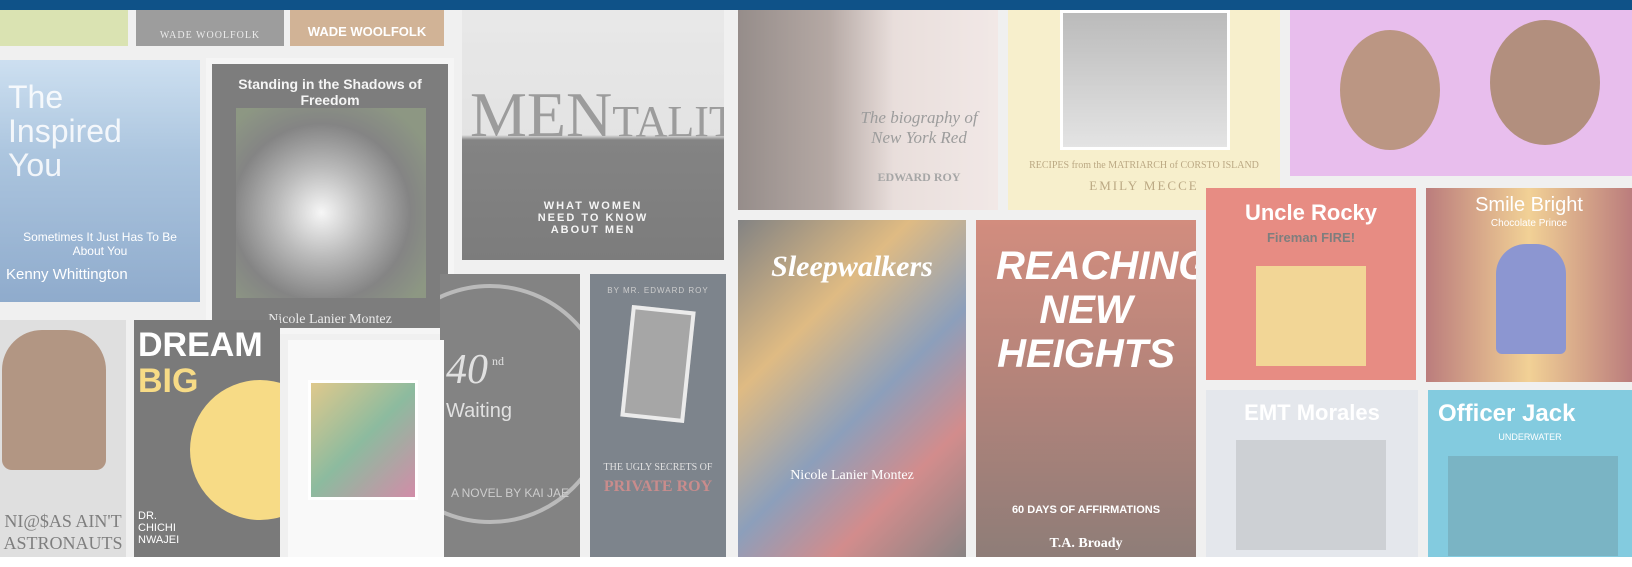 The width and height of the screenshot is (1632, 567). Describe the element at coordinates (363, 440) in the screenshot. I see `cover-painting` at that location.